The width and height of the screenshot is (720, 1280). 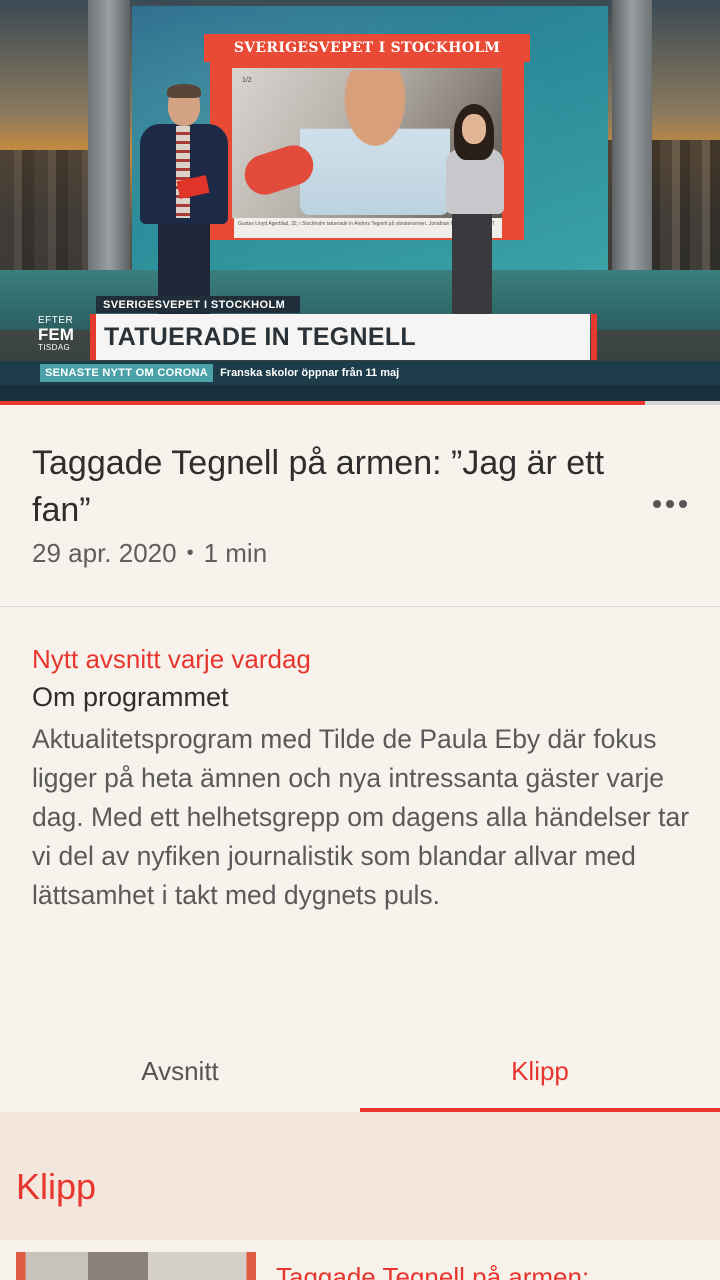 I want to click on screen-banner: SVERIGESVEPET I STOCKHOLM, so click(x=367, y=48).